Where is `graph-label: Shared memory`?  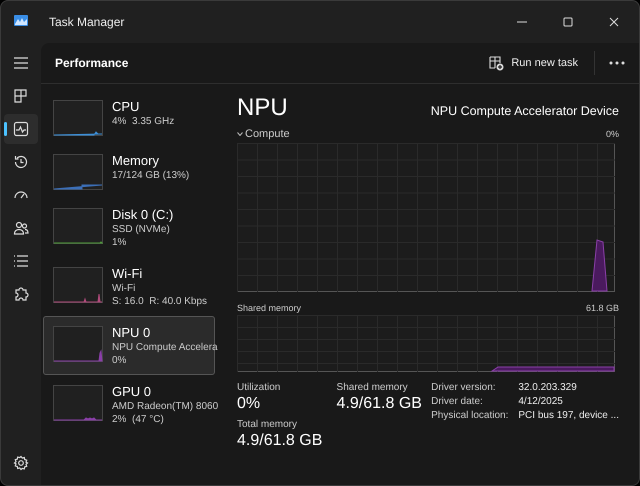 graph-label: Shared memory is located at coordinates (269, 308).